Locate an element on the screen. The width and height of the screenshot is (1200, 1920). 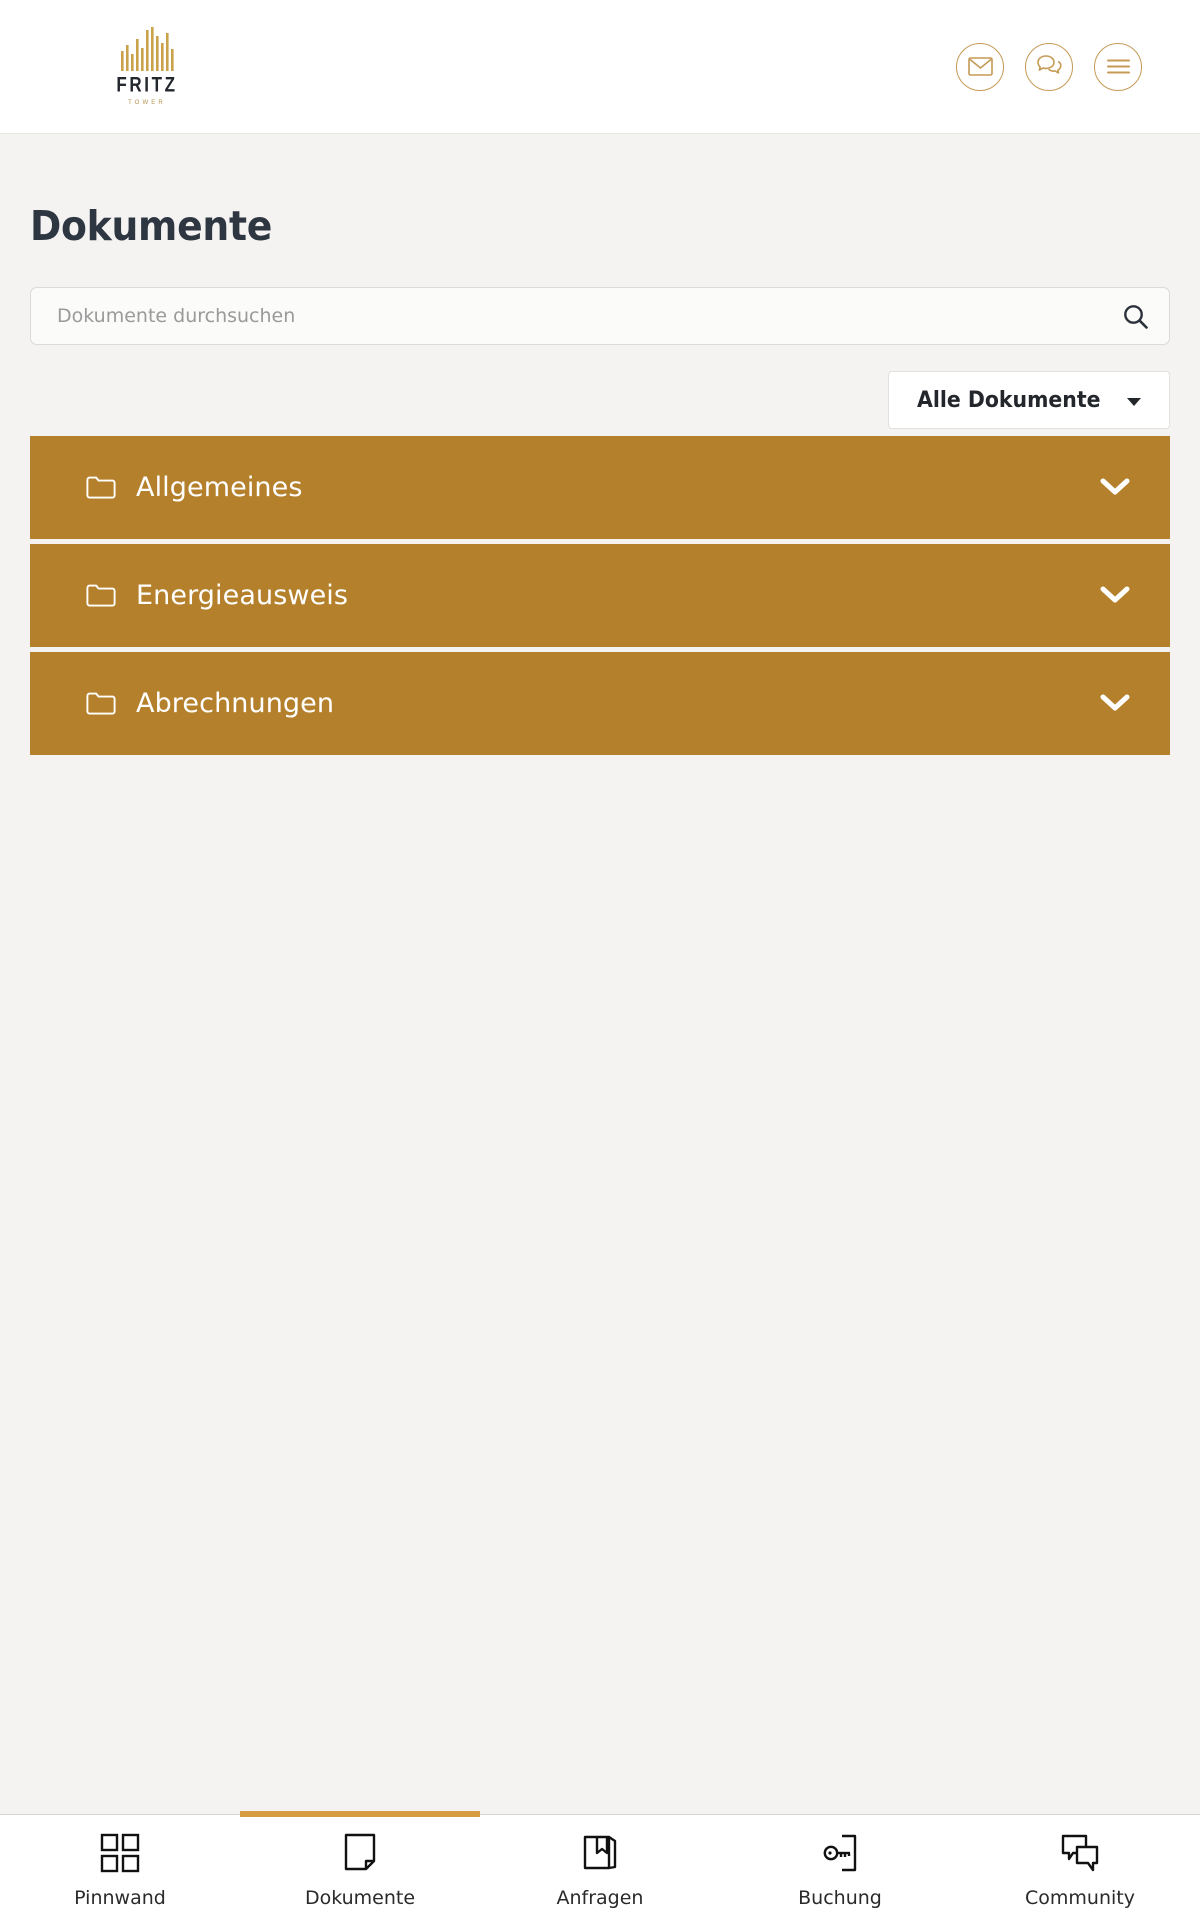
nav-item-community: Community is located at coordinates (1080, 1867).